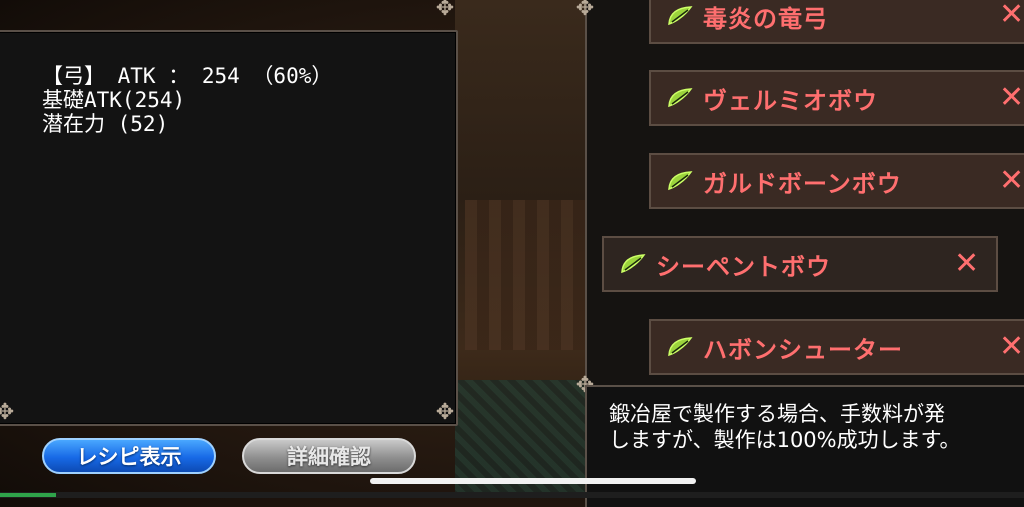  What do you see at coordinates (765, 18) in the screenshot?
I see `list-item-label: 毒炎の竜弓` at bounding box center [765, 18].